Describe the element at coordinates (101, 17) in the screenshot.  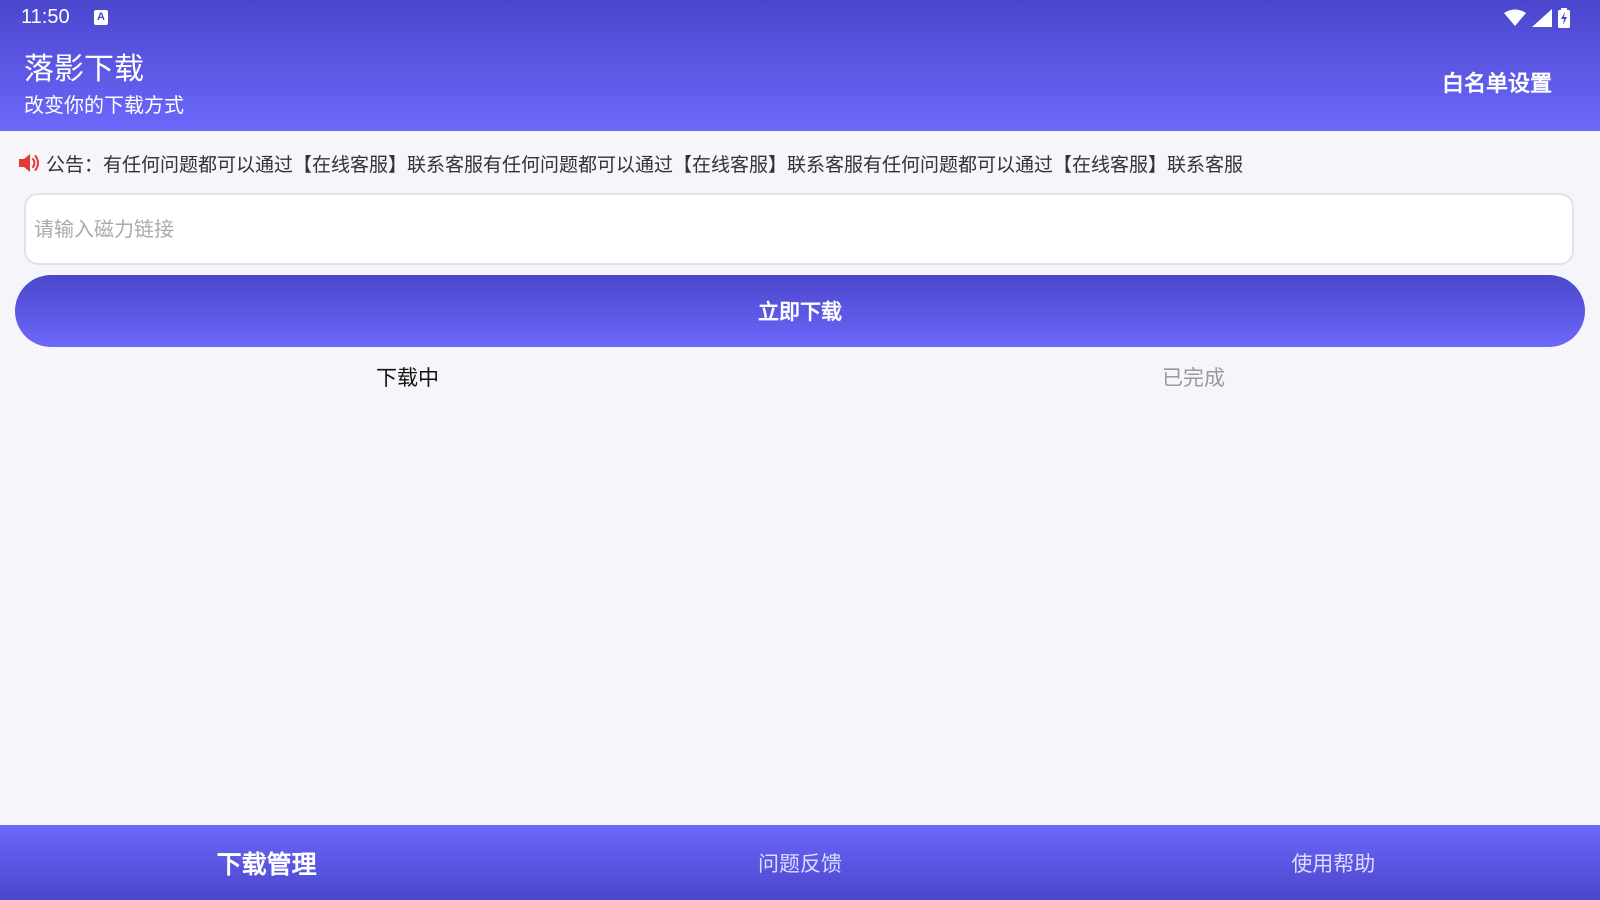
I see `input-method-icon: A` at that location.